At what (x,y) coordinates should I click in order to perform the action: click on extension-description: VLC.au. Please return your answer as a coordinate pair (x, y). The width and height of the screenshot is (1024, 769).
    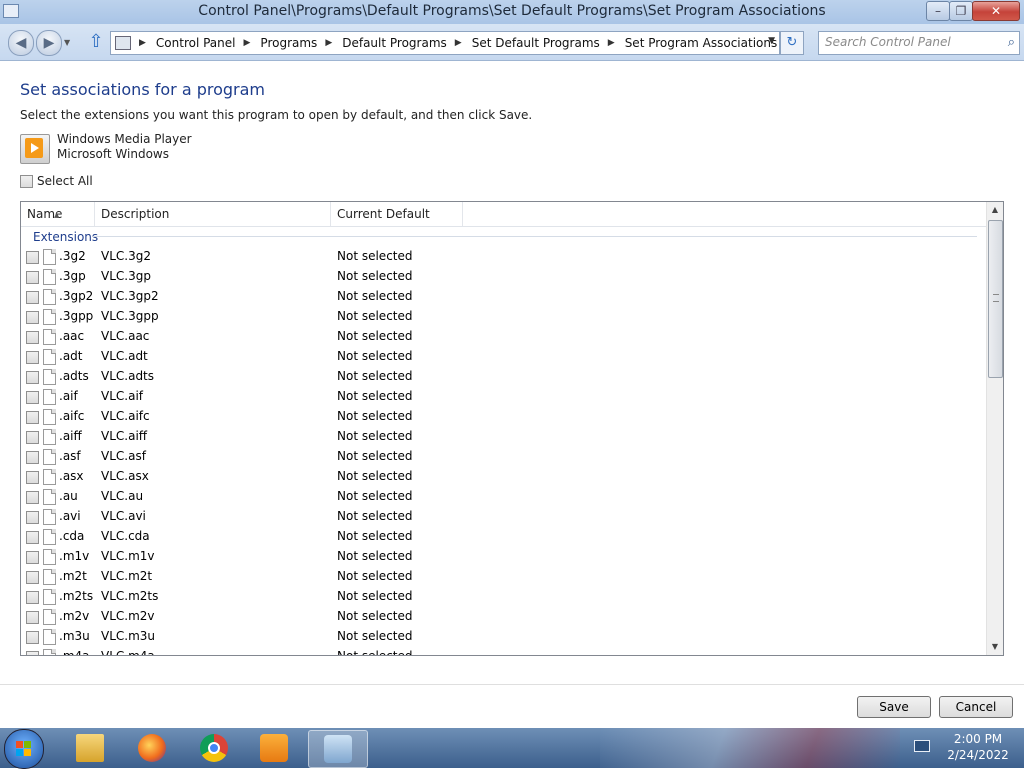
    Looking at the image, I should click on (122, 496).